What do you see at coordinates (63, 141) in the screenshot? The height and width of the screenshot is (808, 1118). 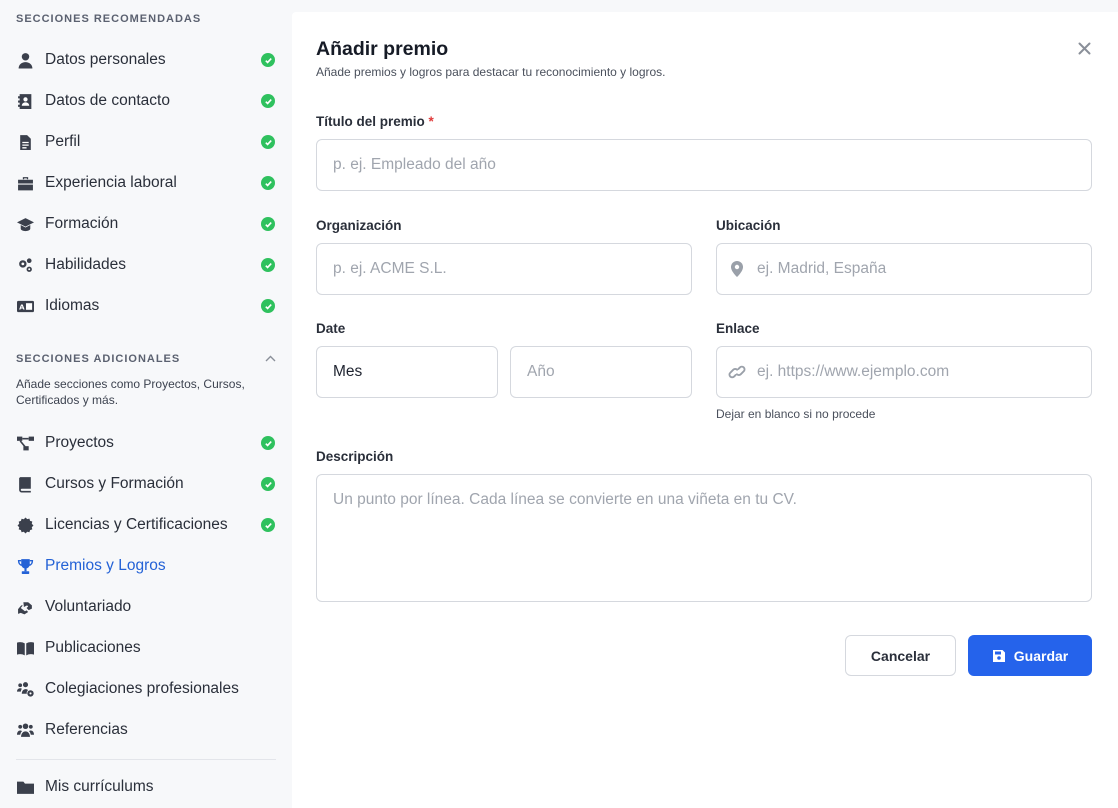 I see `sidebar-item-label: Perfil` at bounding box center [63, 141].